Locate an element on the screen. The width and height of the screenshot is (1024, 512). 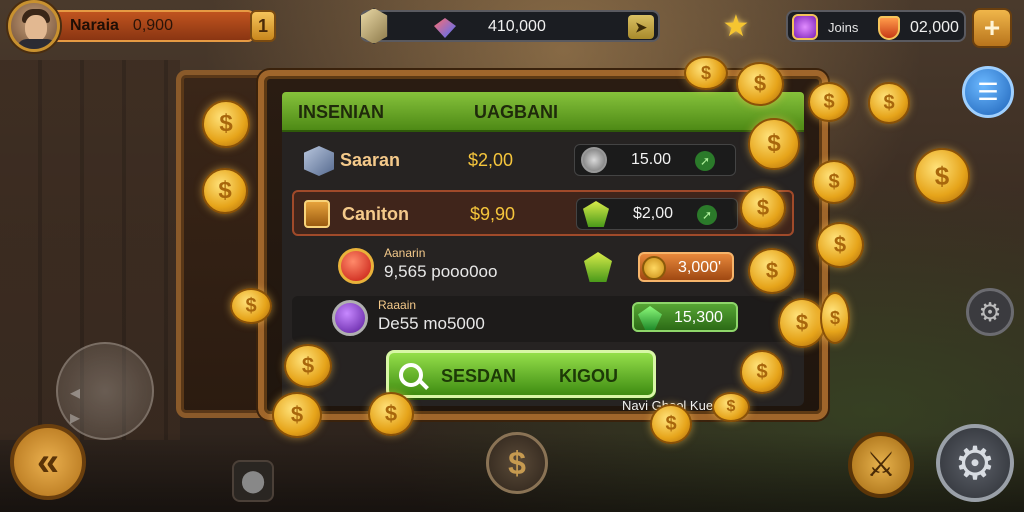
currency-value: 410,000 is located at coordinates (517, 26).